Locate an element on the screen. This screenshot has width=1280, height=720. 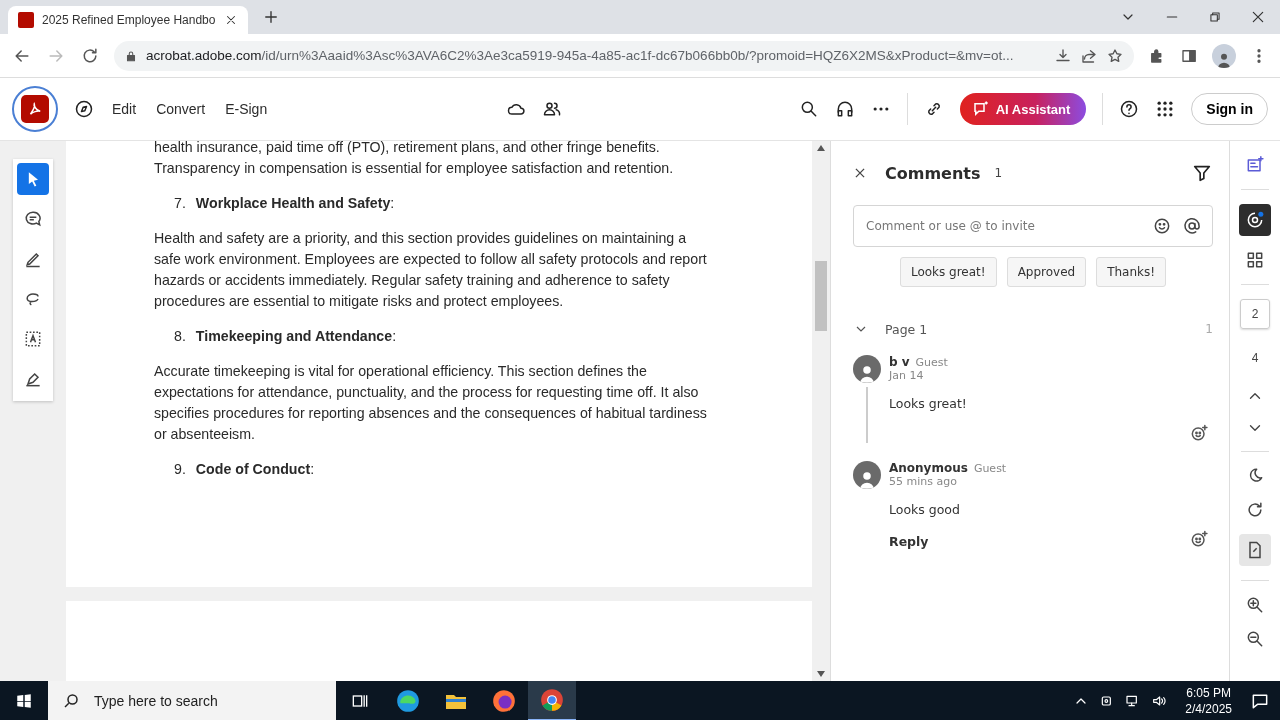
taskbar-search-box: Type here to search is located at coordinates (192, 700).